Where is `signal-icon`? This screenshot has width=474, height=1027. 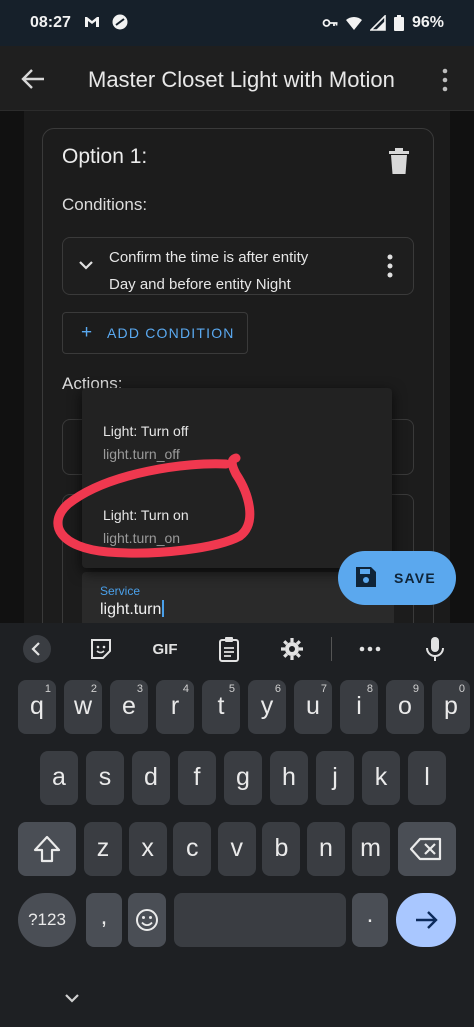
signal-icon is located at coordinates (377, 23).